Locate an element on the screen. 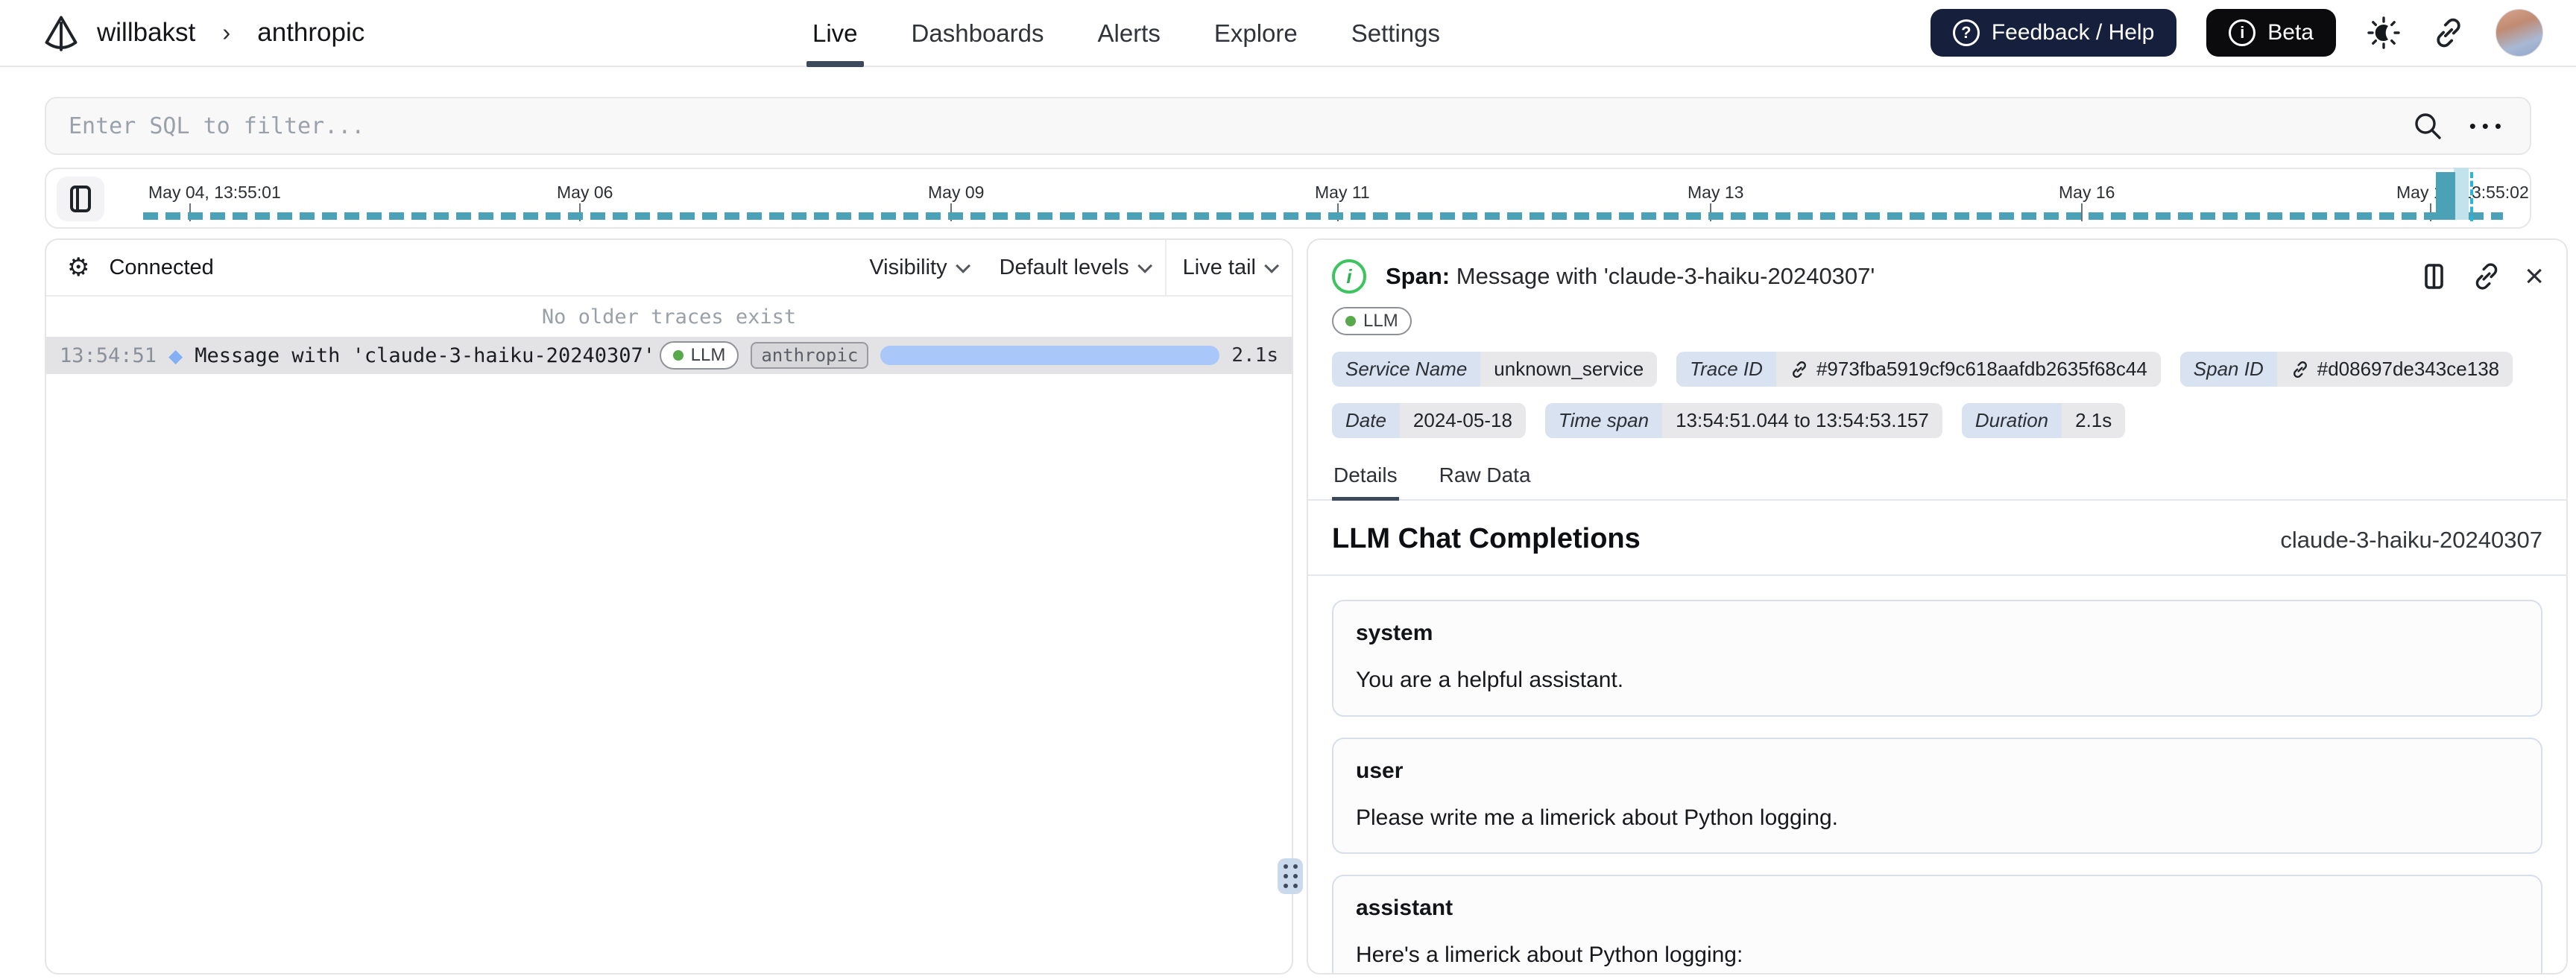  message-role: user is located at coordinates (1380, 770).